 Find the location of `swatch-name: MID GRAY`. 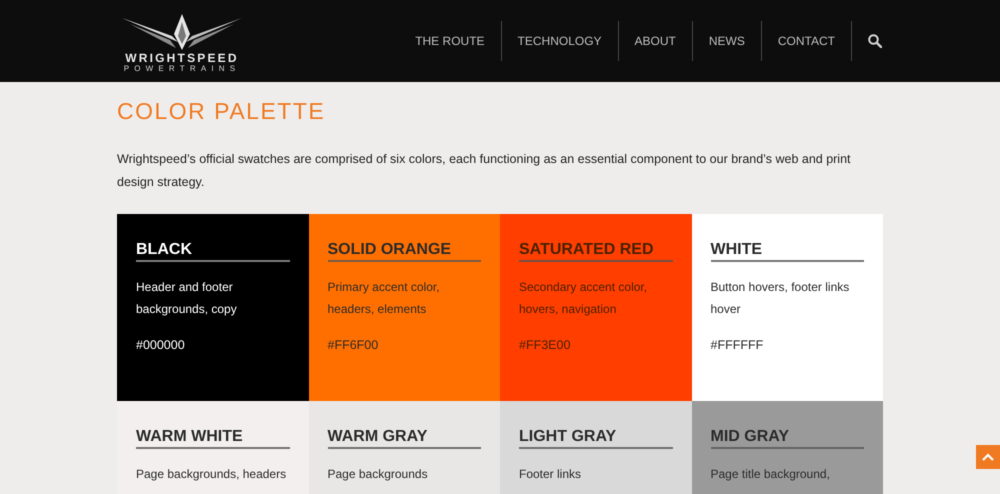

swatch-name: MID GRAY is located at coordinates (750, 437).